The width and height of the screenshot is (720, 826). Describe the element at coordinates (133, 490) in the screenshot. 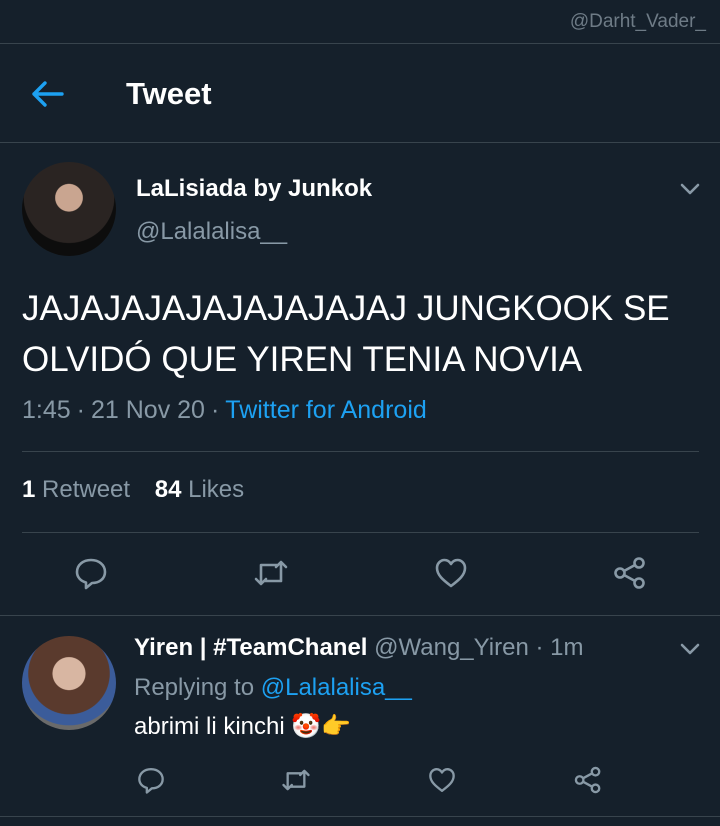

I see `tweet-stats: 1 Retweet 84 Likes` at that location.